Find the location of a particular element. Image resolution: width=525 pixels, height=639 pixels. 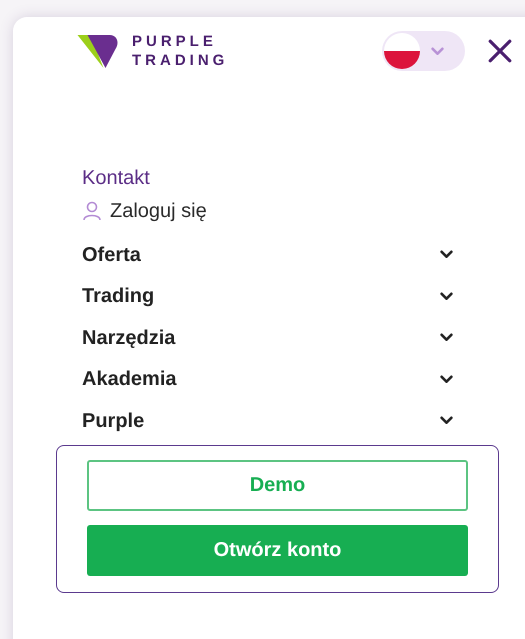

menu-item: Akademia is located at coordinates (273, 379).